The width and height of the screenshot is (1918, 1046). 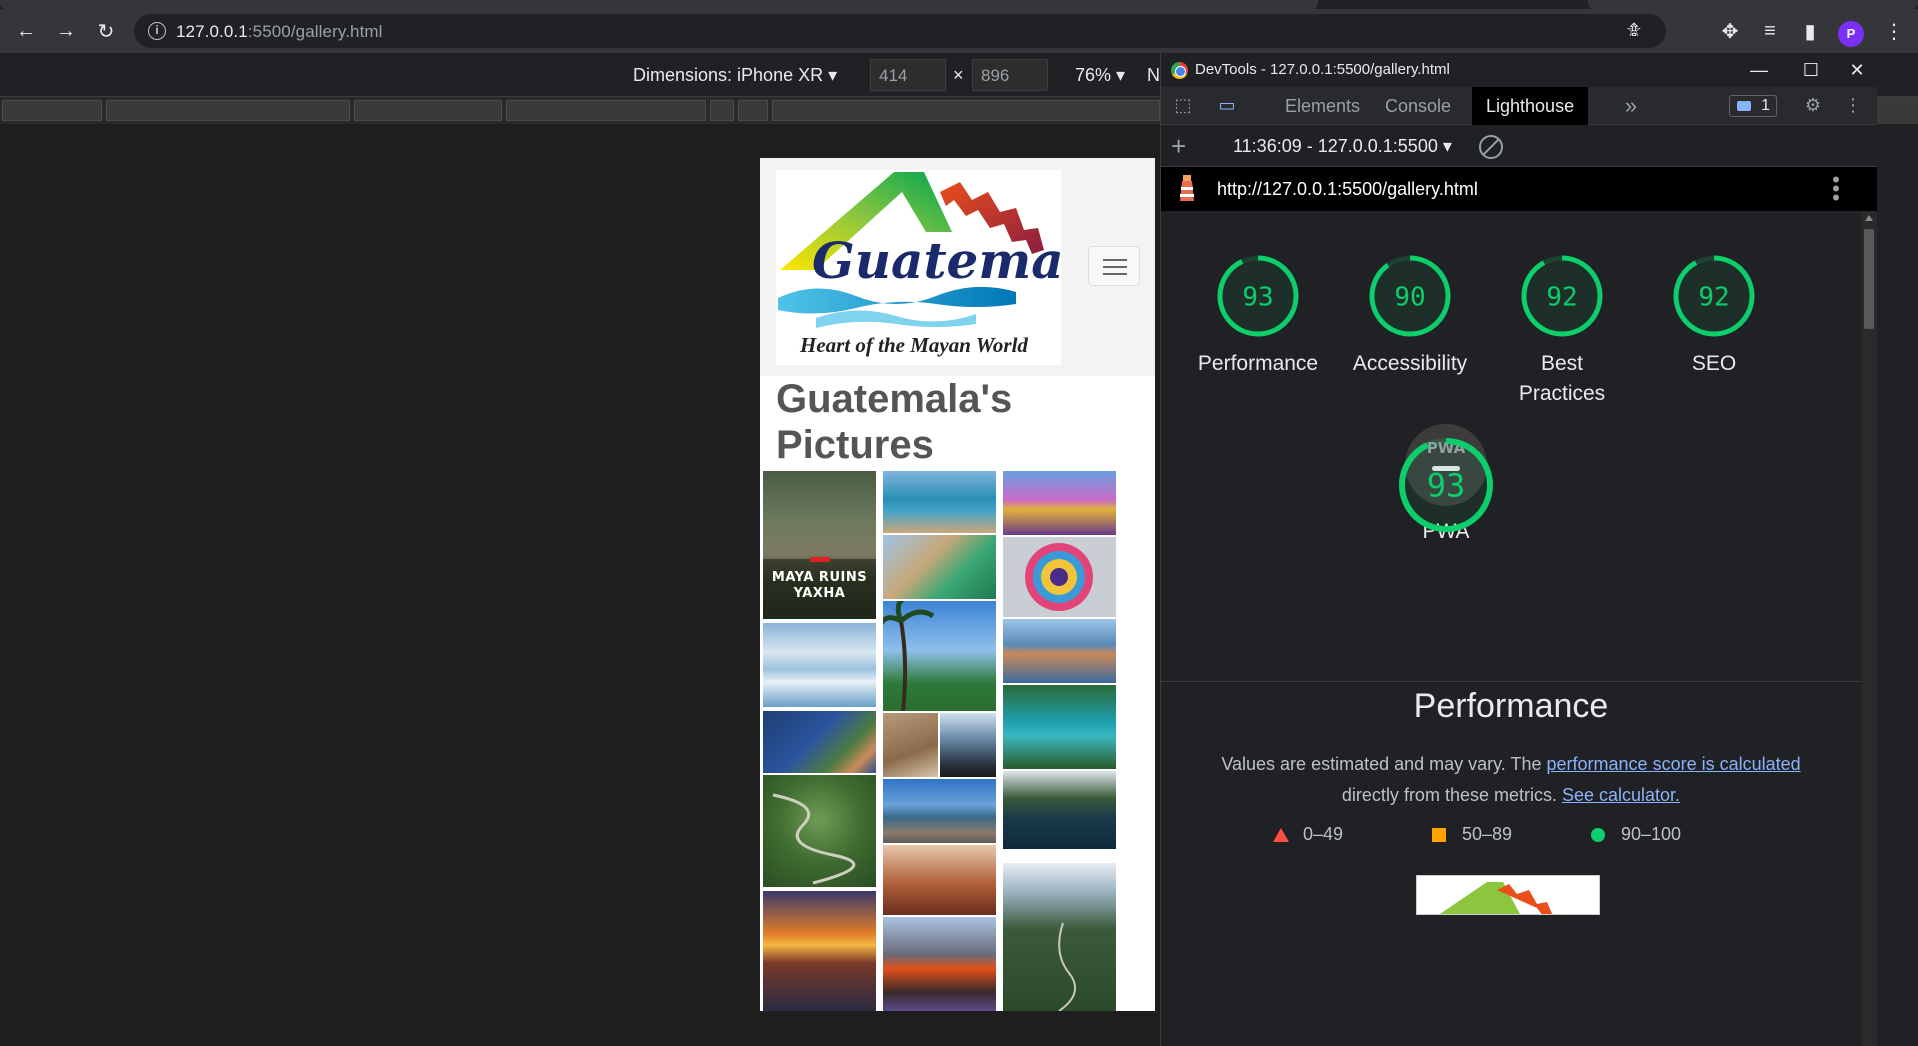 I want to click on gallery-photo-palm-lake, so click(x=939, y=656).